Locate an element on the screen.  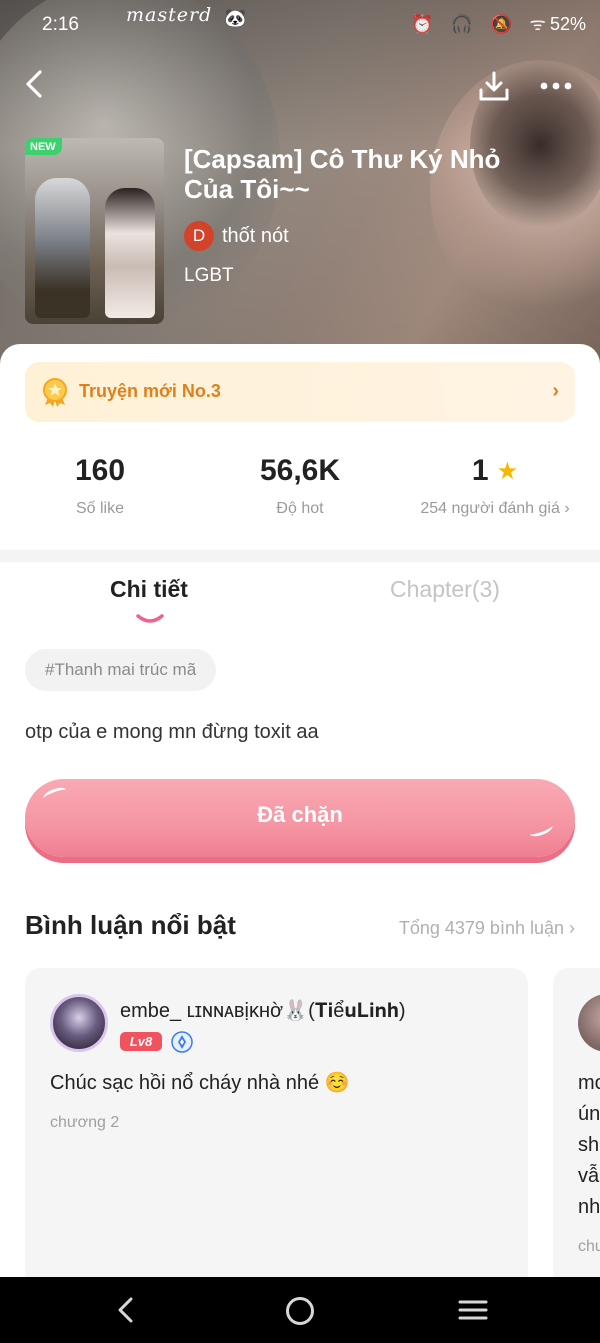
comment-username: embe_ ʟɪɴɴᴀʙịᴋʜờ🐰(𝐓𝐢ể𝐮𝐋𝐢𝐧𝐡) is located at coordinates (263, 1011).